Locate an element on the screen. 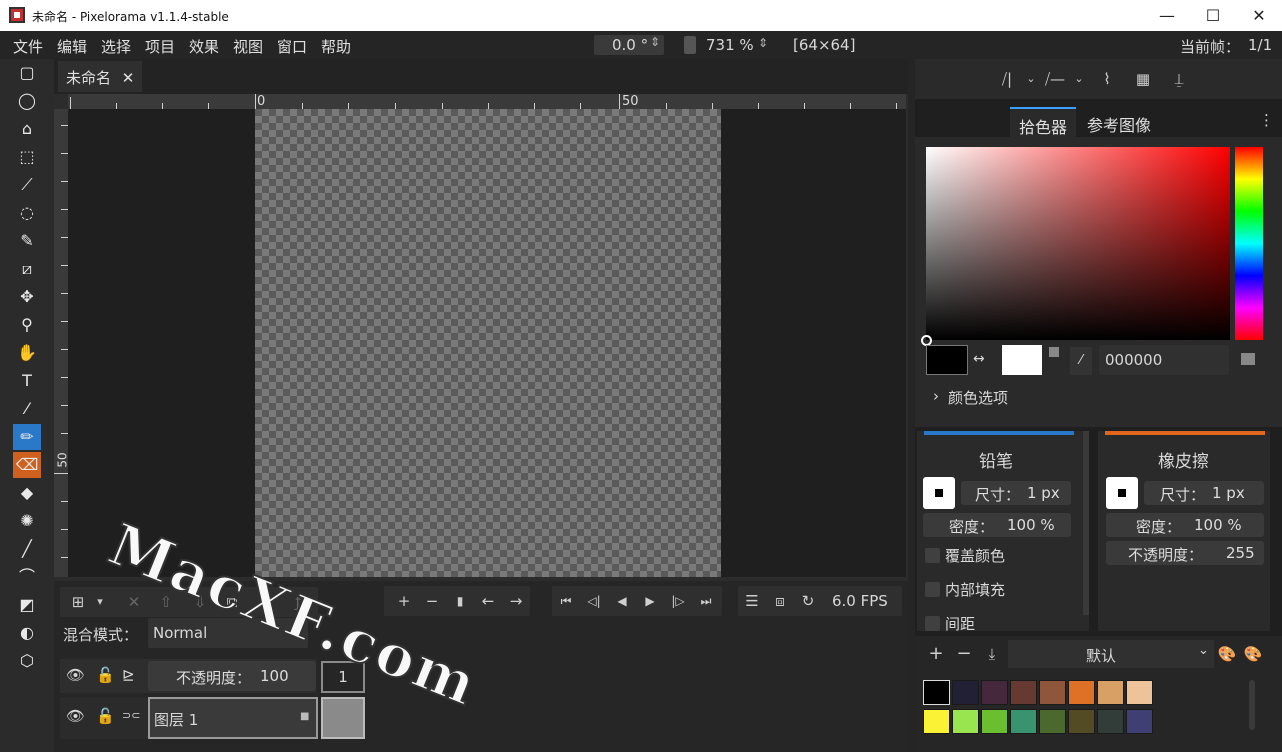 The image size is (1282, 752). menu-effects: 效果 is located at coordinates (204, 46).